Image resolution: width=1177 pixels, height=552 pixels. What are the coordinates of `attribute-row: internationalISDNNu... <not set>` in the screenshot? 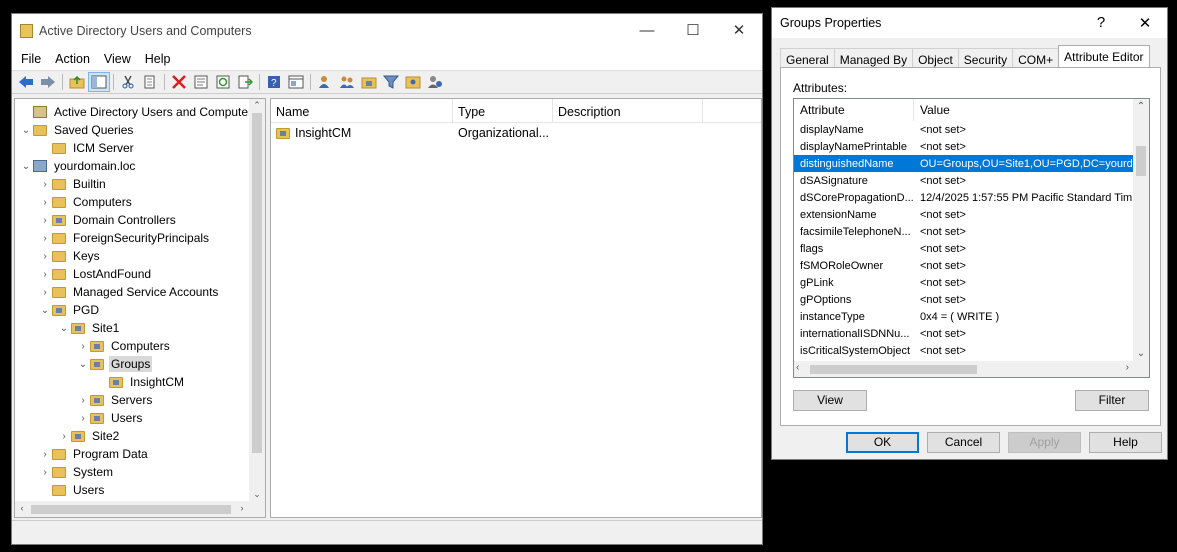 It's located at (971, 333).